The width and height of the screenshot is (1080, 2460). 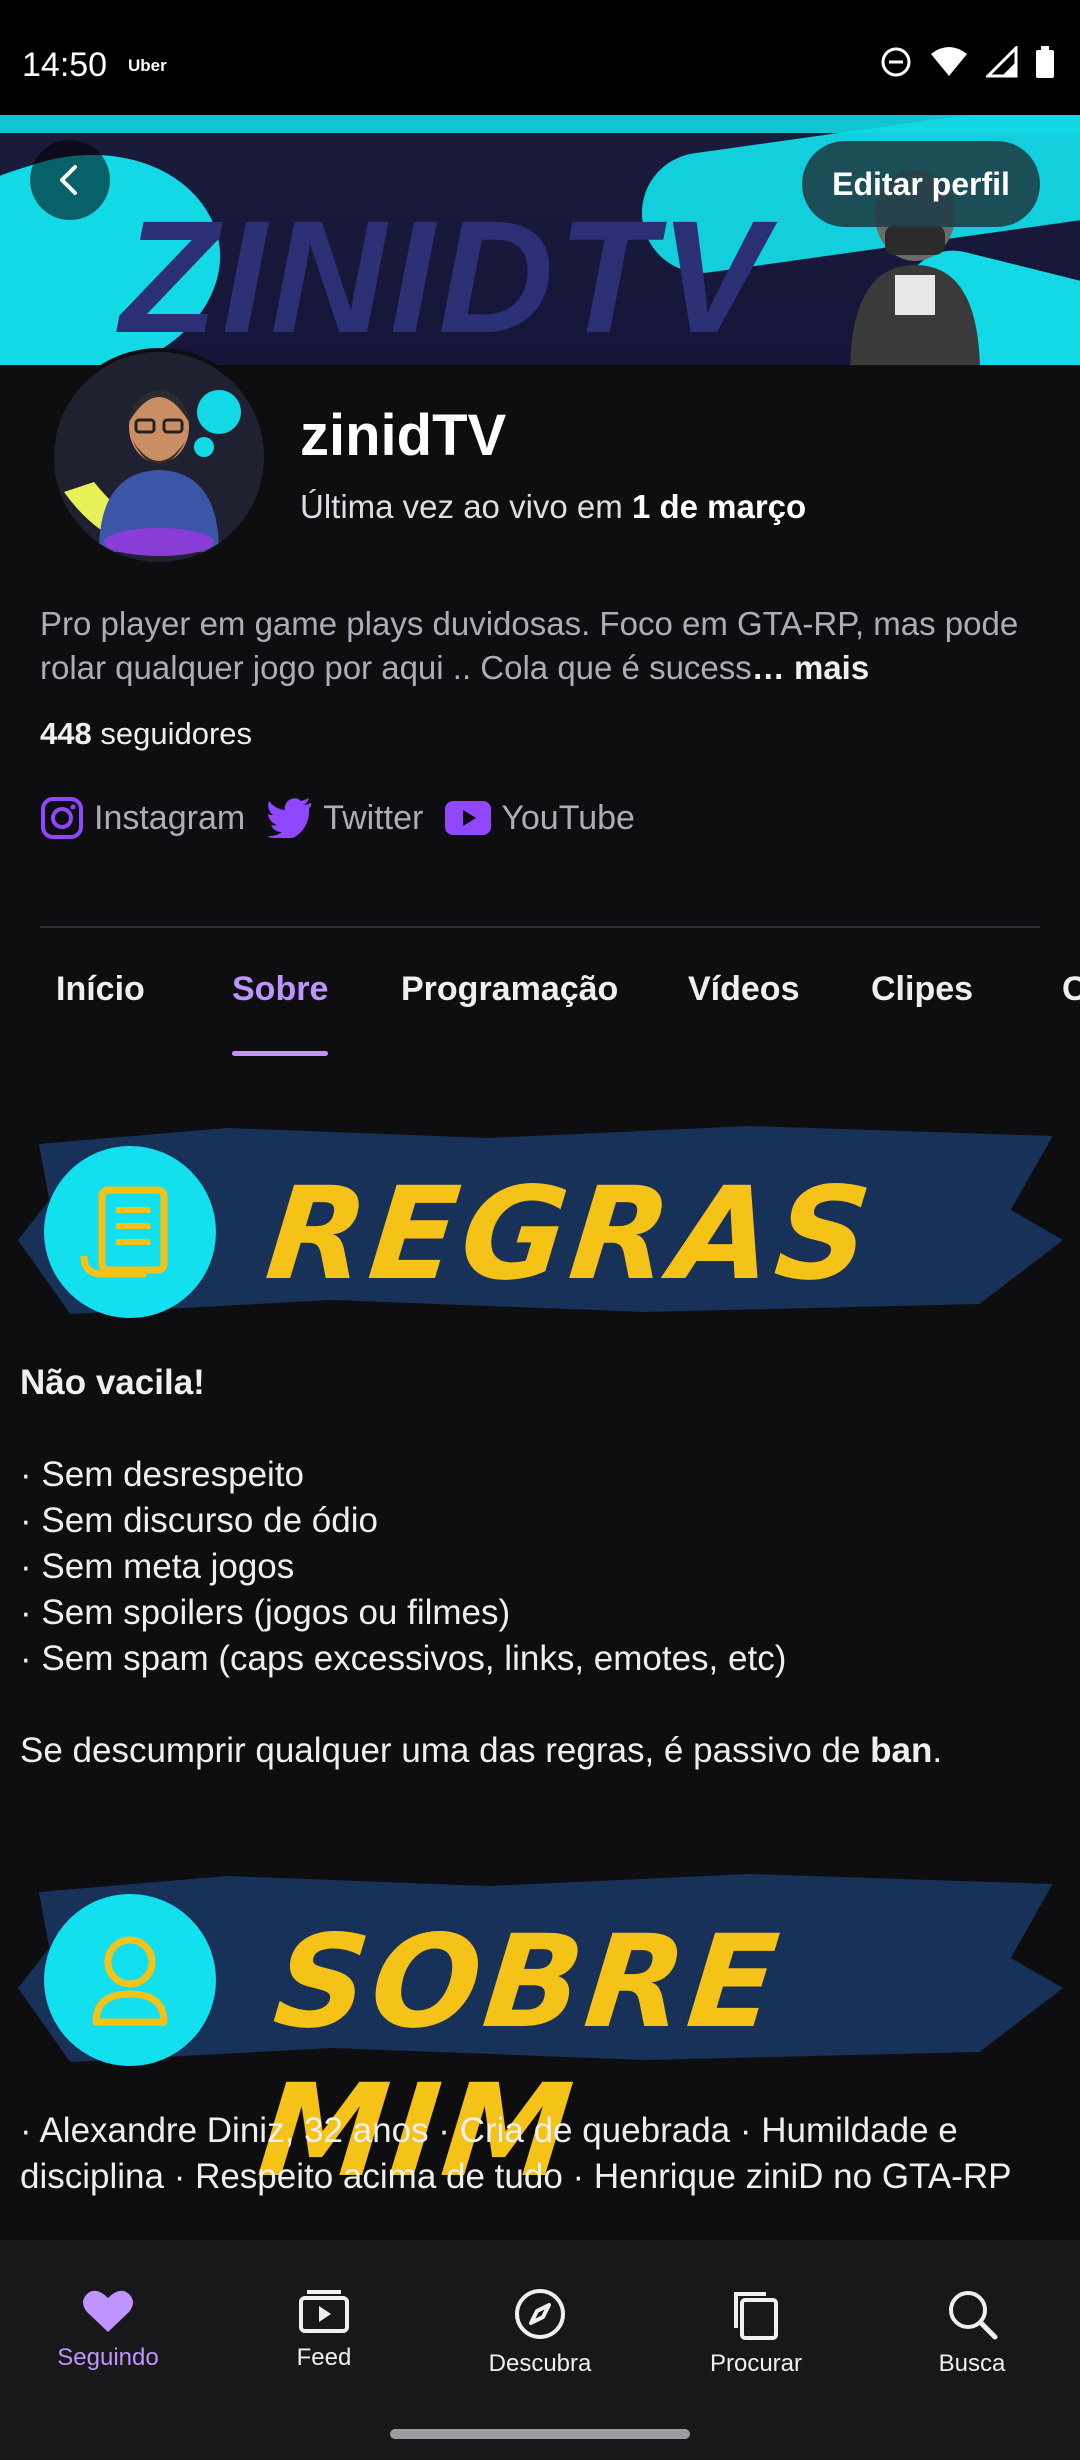 I want to click on nav-feed: Feed, so click(x=324, y=2330).